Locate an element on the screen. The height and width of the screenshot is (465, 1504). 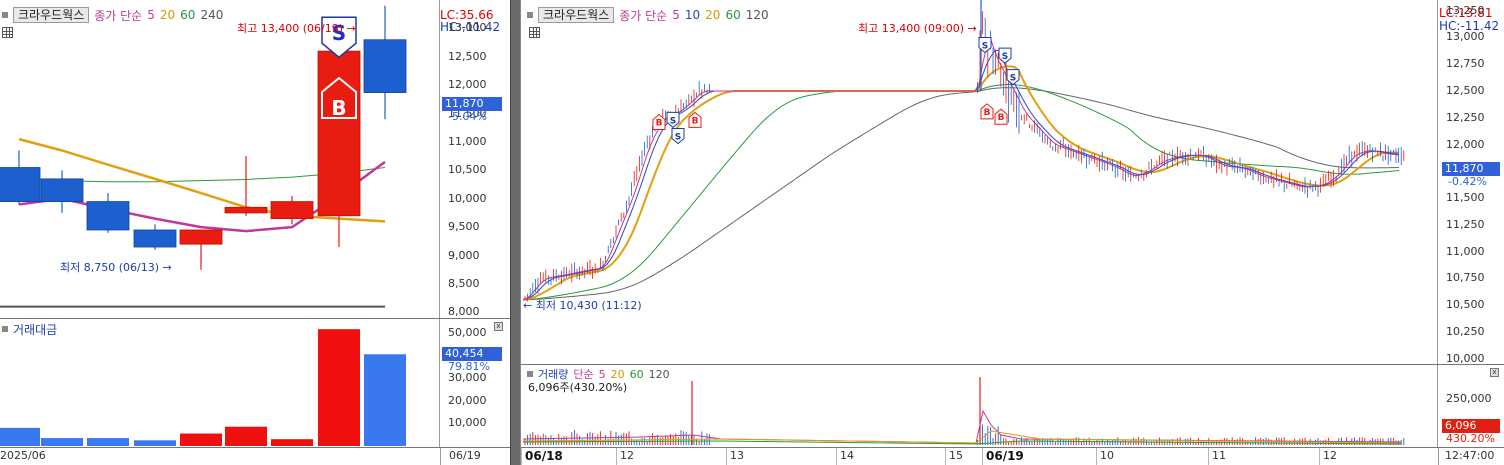
time-axis-label: 11 is located at coordinates (1219, 455).